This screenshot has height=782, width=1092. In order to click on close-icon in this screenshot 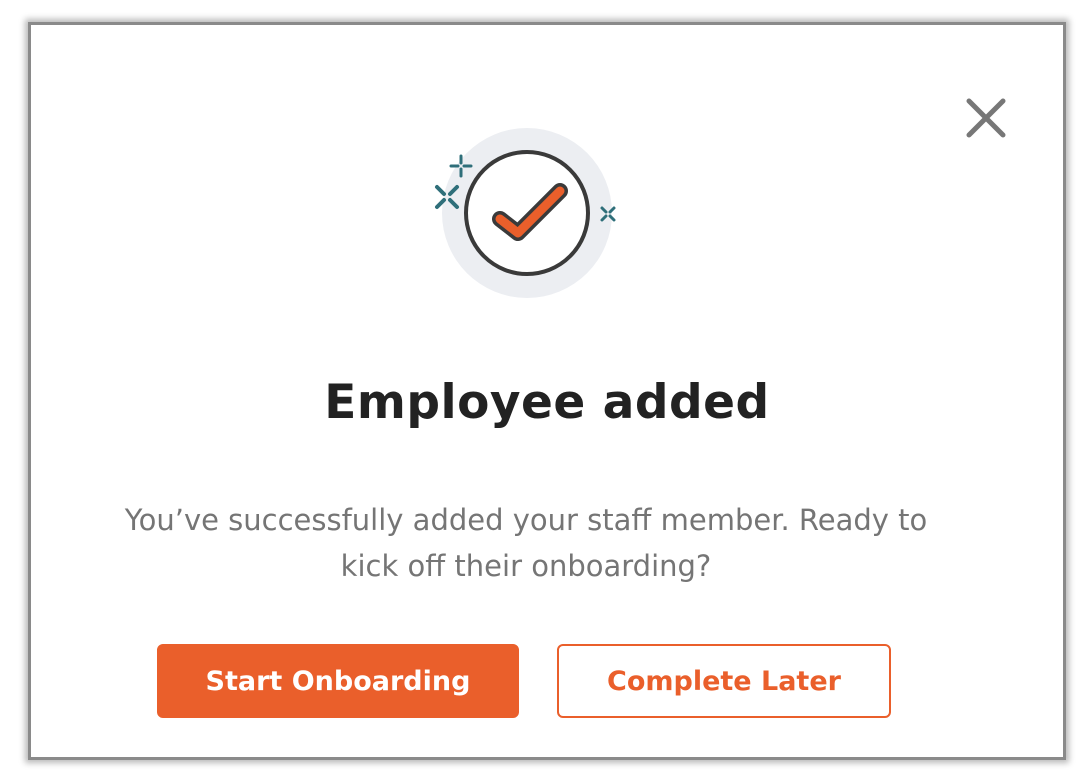, I will do `click(986, 118)`.